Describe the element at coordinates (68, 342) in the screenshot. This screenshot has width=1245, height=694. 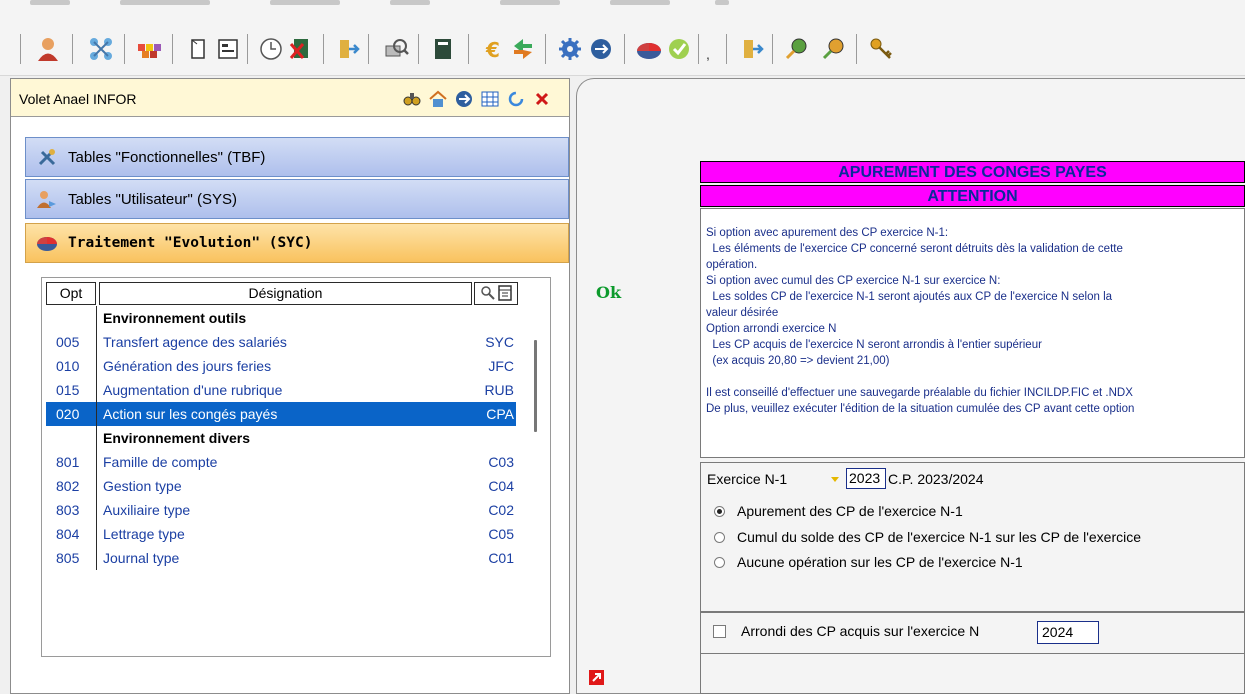
I see `cell-opt: 005` at that location.